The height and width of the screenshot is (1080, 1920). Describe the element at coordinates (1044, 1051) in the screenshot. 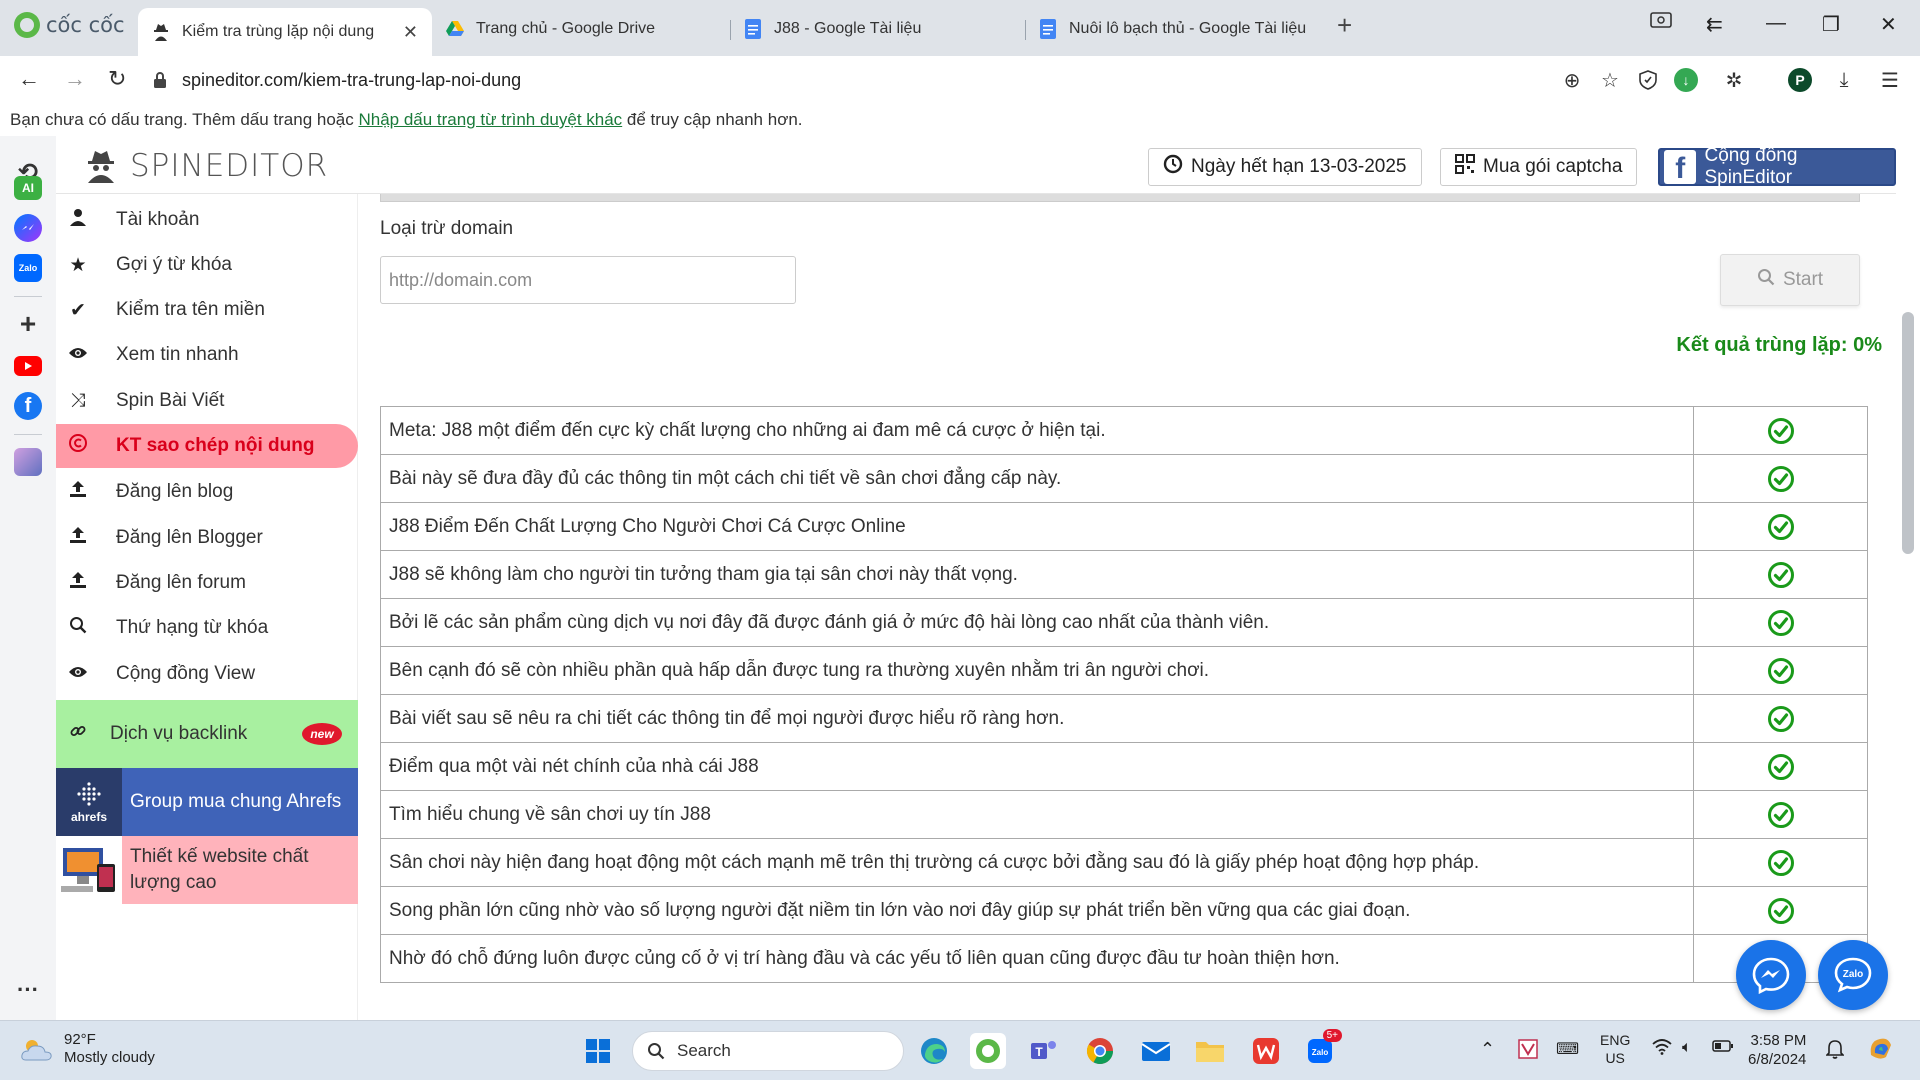

I see `teams-icon: T` at that location.